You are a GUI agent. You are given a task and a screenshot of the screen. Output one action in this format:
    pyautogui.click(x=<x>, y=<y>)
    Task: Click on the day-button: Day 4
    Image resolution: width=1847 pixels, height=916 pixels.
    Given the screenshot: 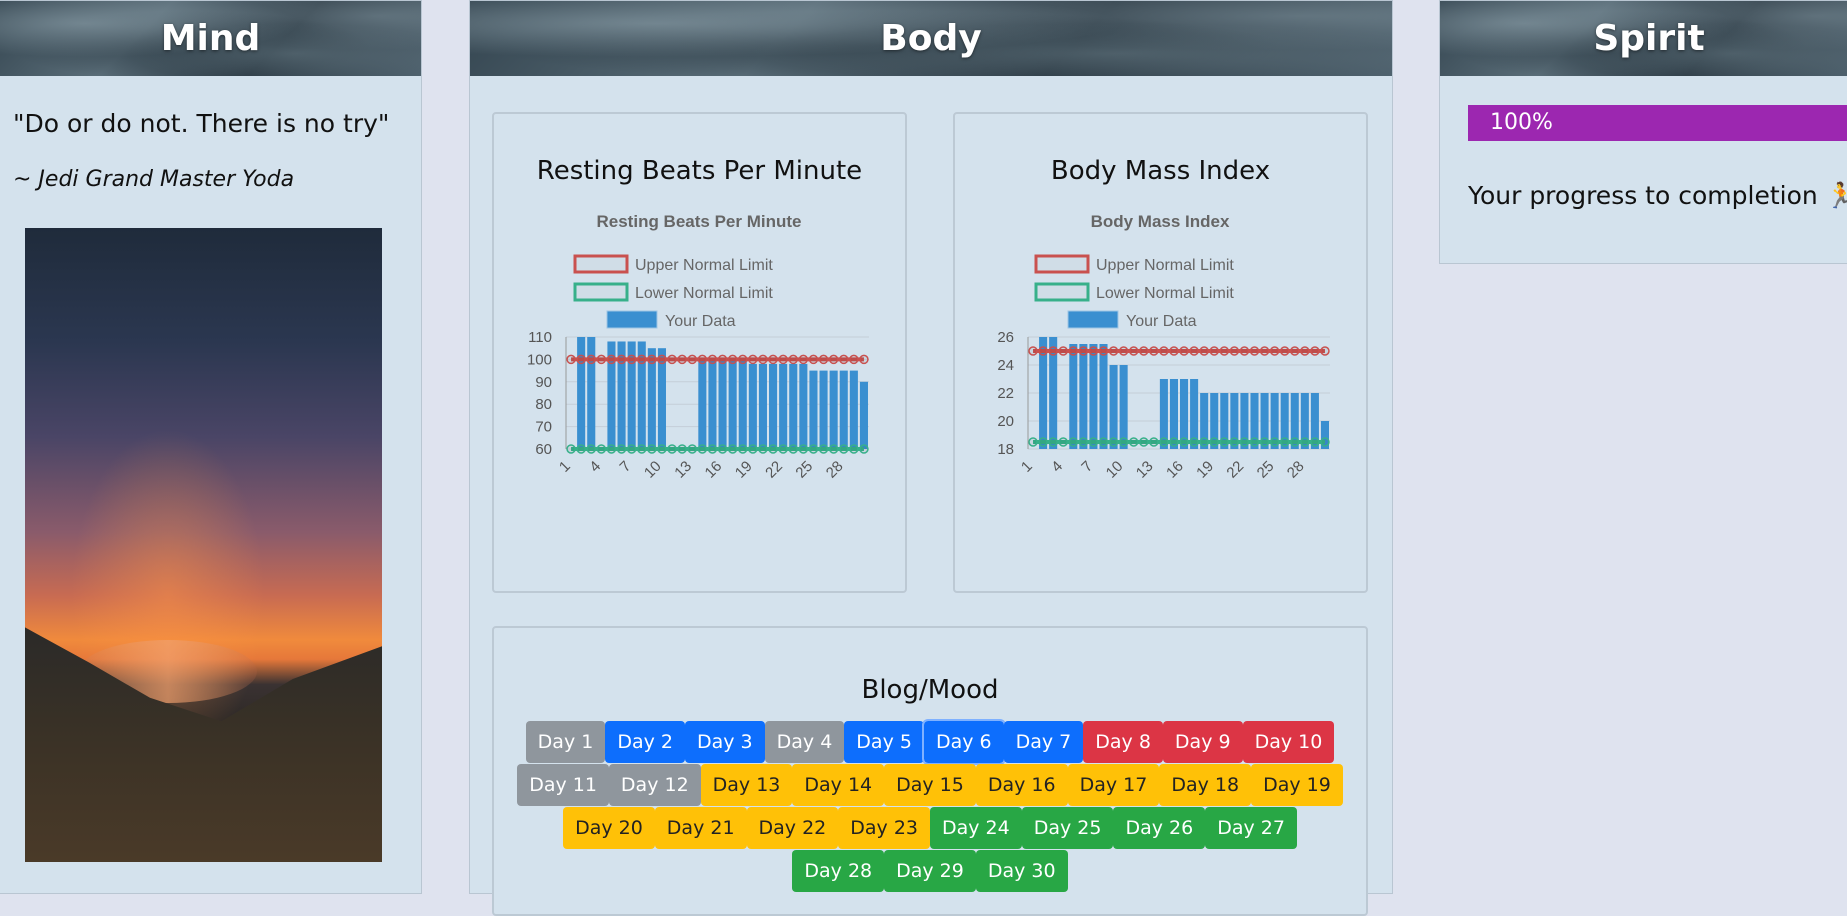 What is the action you would take?
    pyautogui.click(x=804, y=742)
    